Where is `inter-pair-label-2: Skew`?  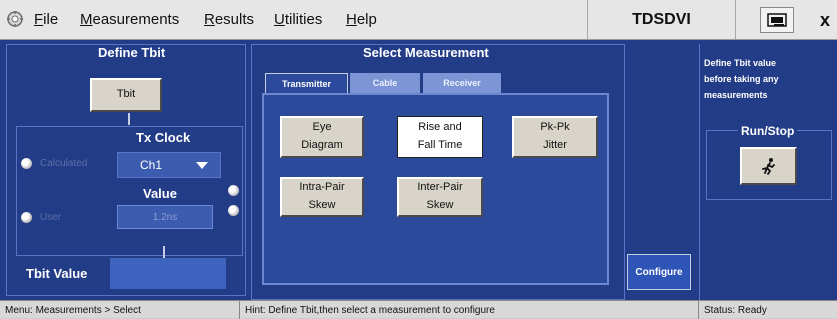 inter-pair-label-2: Skew is located at coordinates (440, 205).